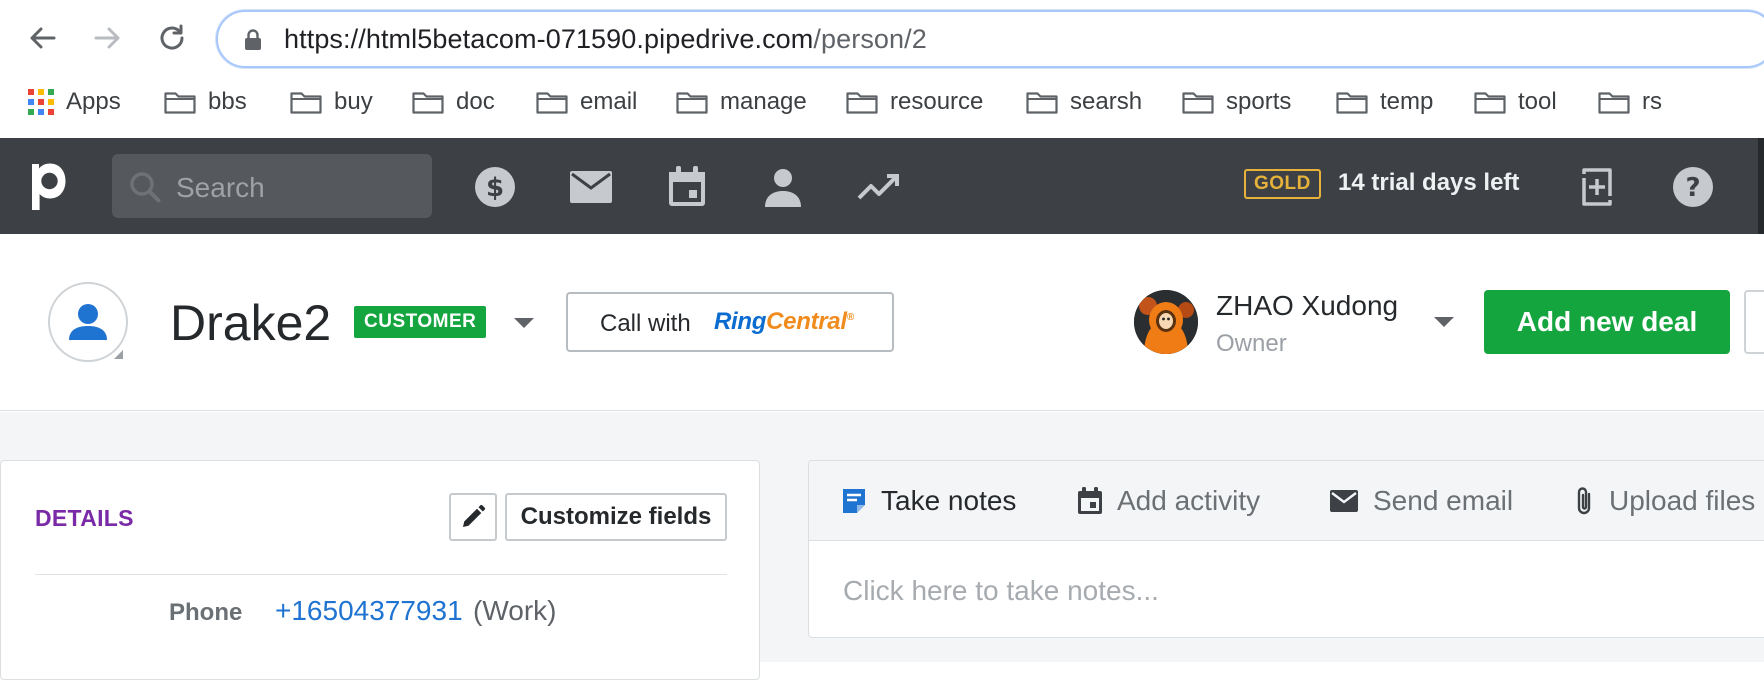 This screenshot has height=680, width=1764. I want to click on bookmark-label: Apps, so click(93, 101).